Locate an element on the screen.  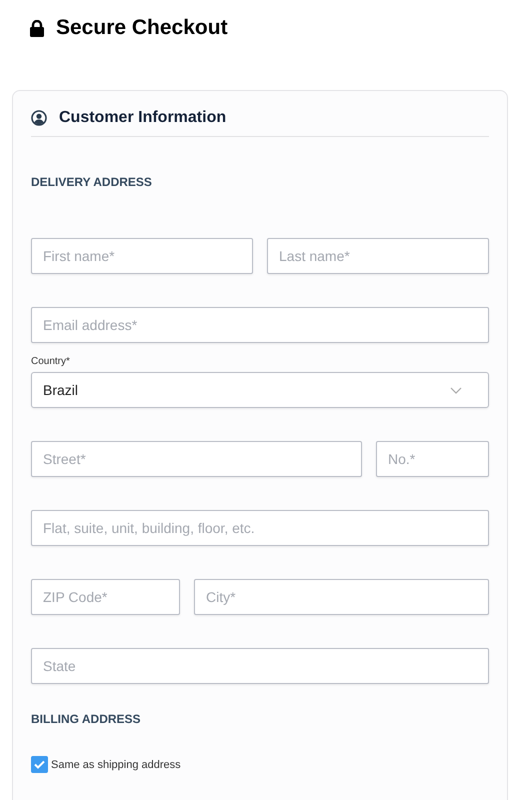
text-field: Email address* is located at coordinates (260, 325).